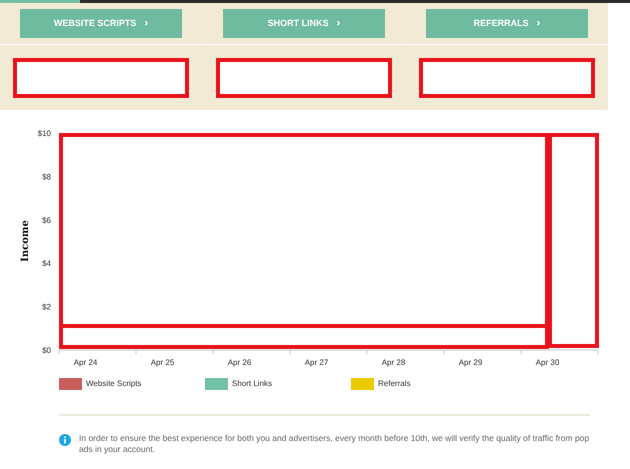 Image resolution: width=630 pixels, height=469 pixels. What do you see at coordinates (162, 362) in the screenshot?
I see `x-tick-label: Apr 25` at bounding box center [162, 362].